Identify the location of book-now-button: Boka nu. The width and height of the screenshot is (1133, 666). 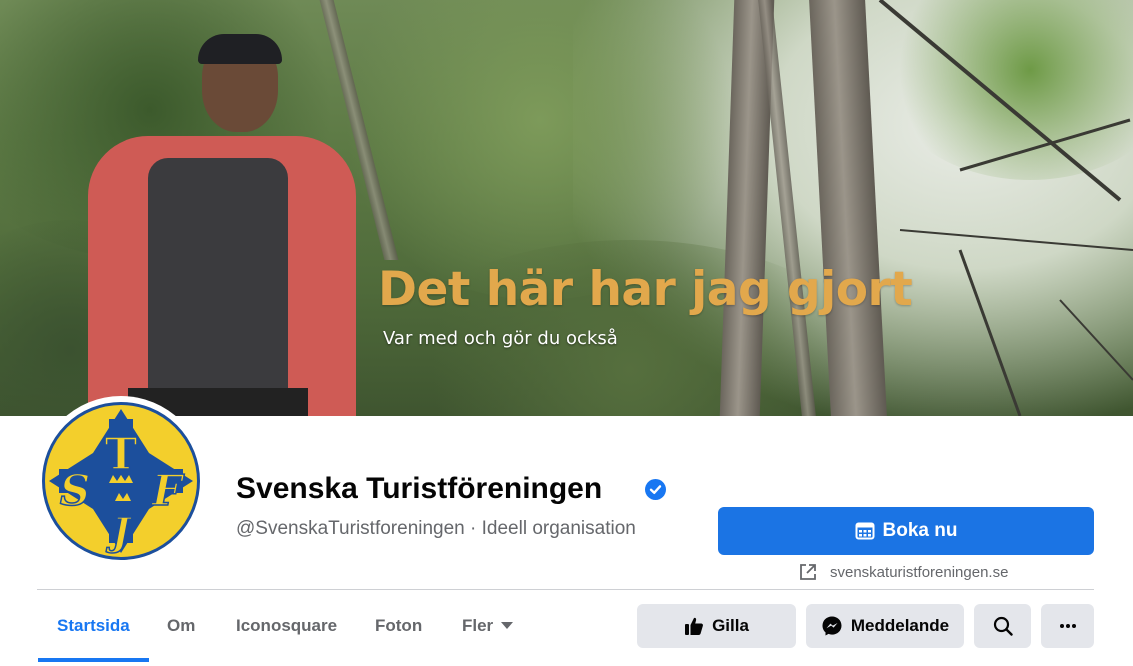
(906, 531).